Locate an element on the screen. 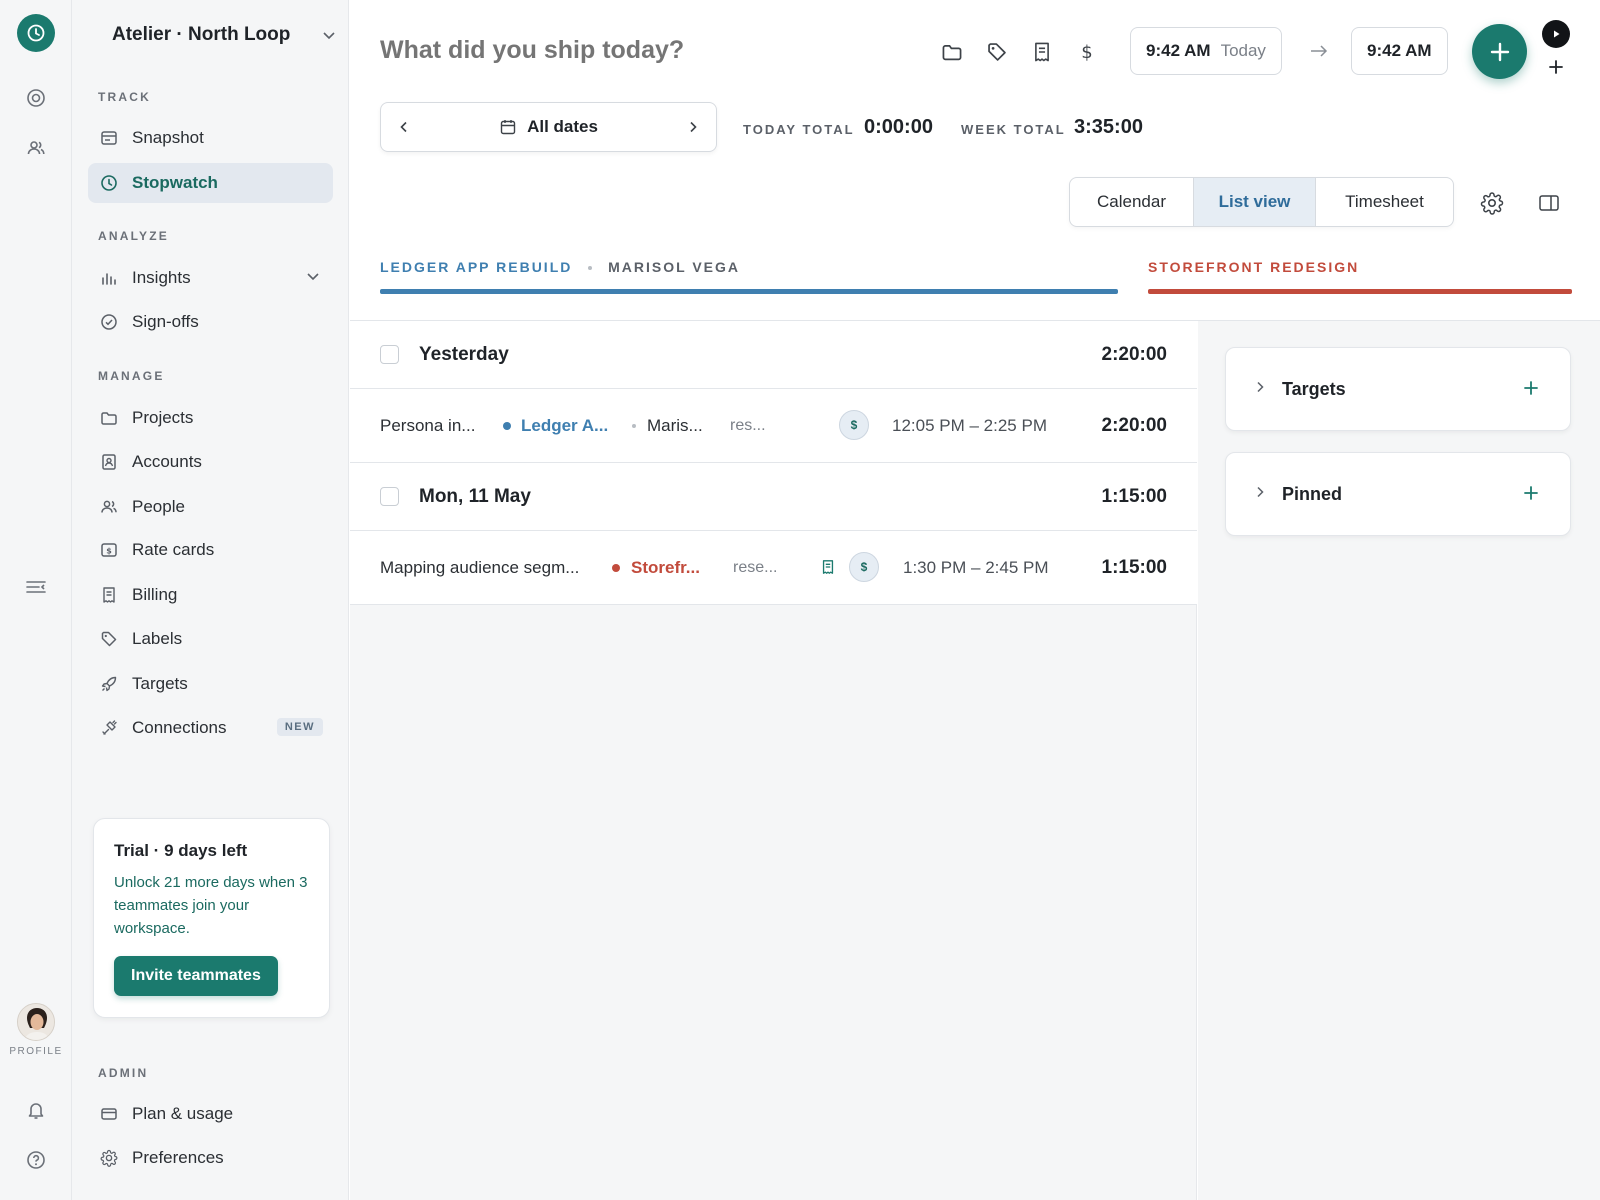 The width and height of the screenshot is (1600, 1200). workspace-switcher: Atelier · North Loop is located at coordinates (224, 35).